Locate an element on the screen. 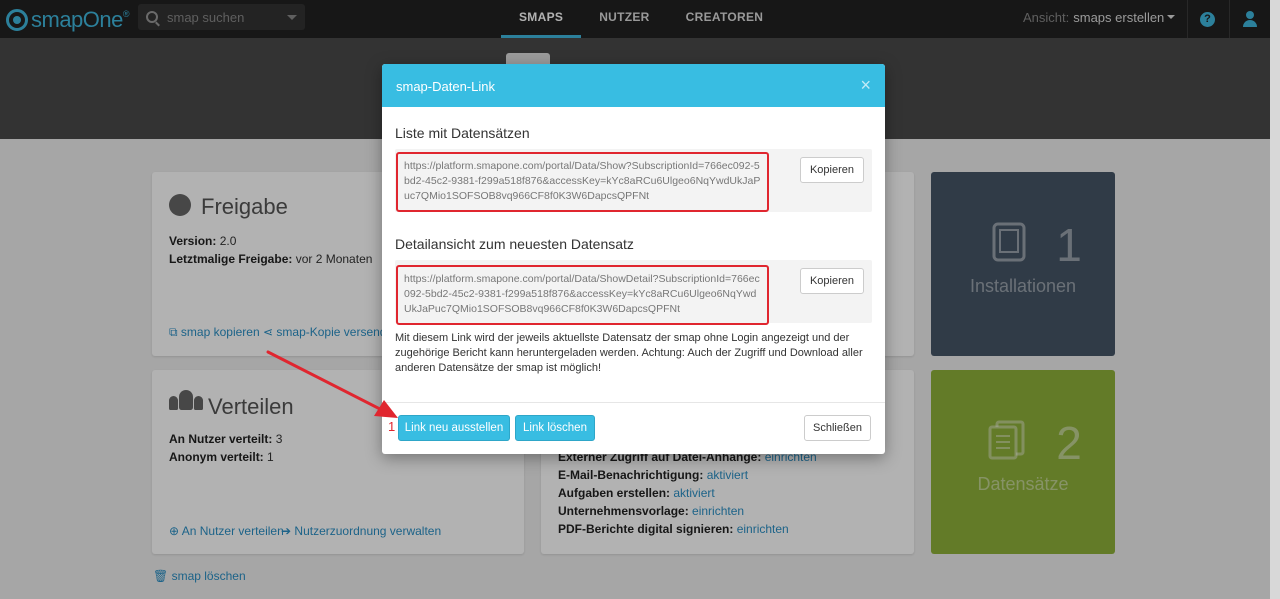 This screenshot has height=599, width=1280. copy-list-url-button: Kopieren is located at coordinates (832, 170).